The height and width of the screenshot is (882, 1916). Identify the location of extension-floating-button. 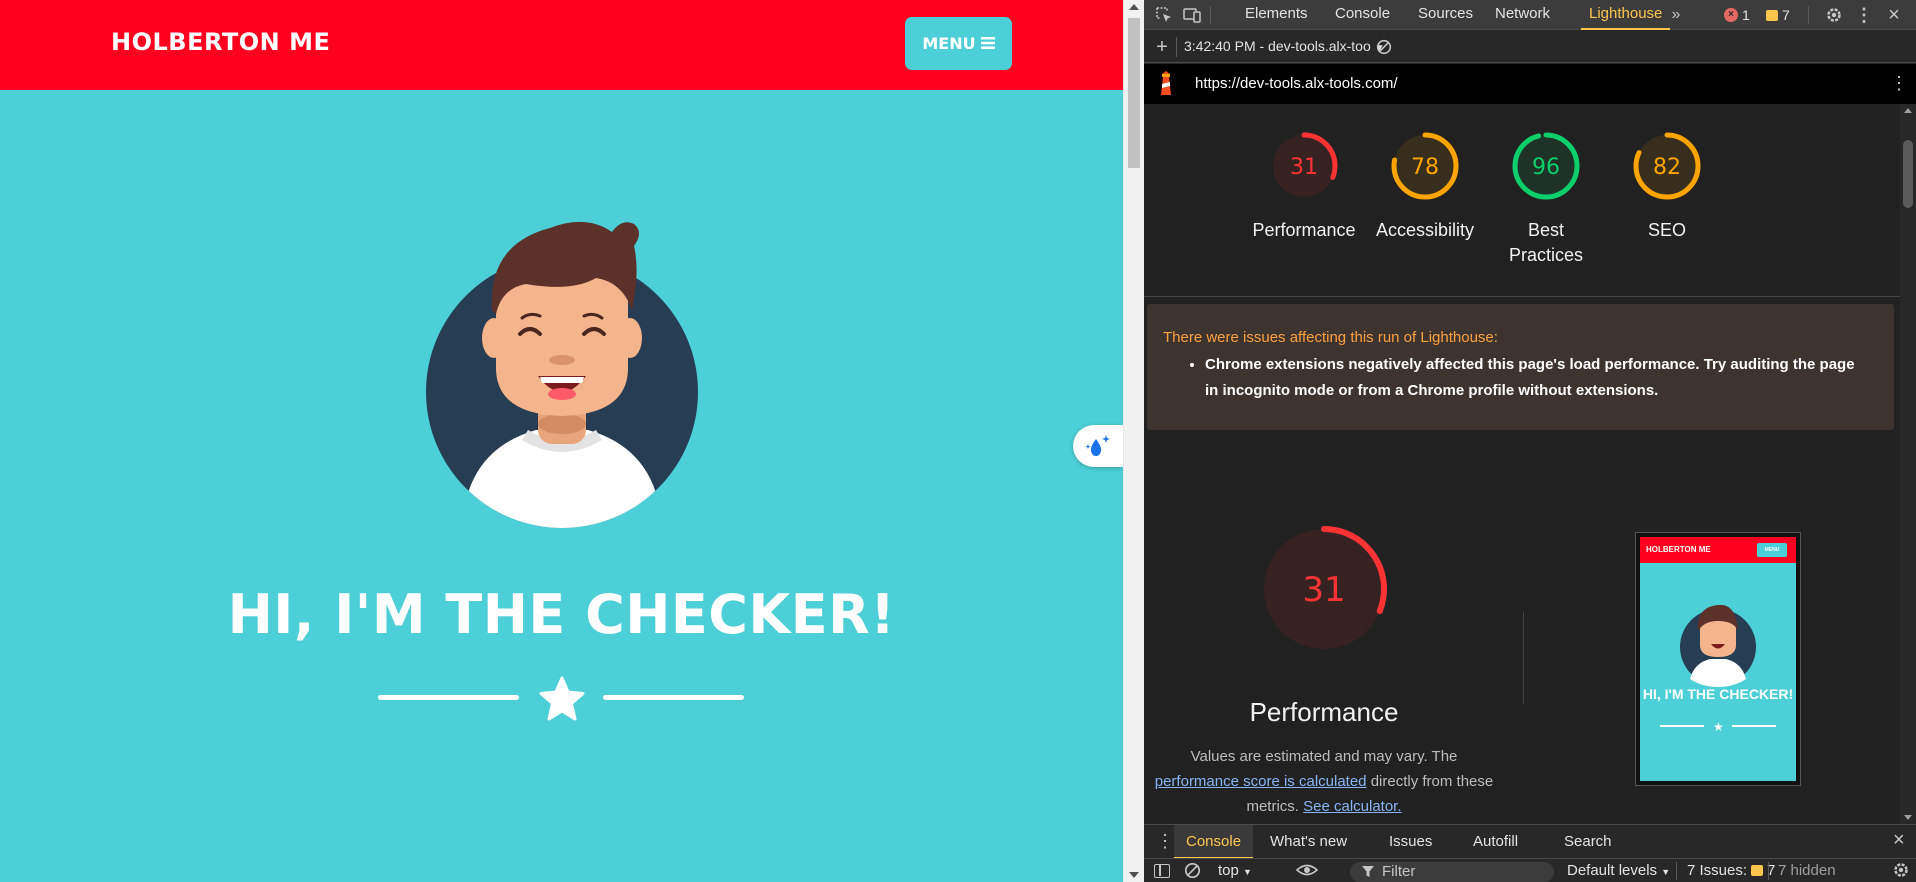
(1098, 446).